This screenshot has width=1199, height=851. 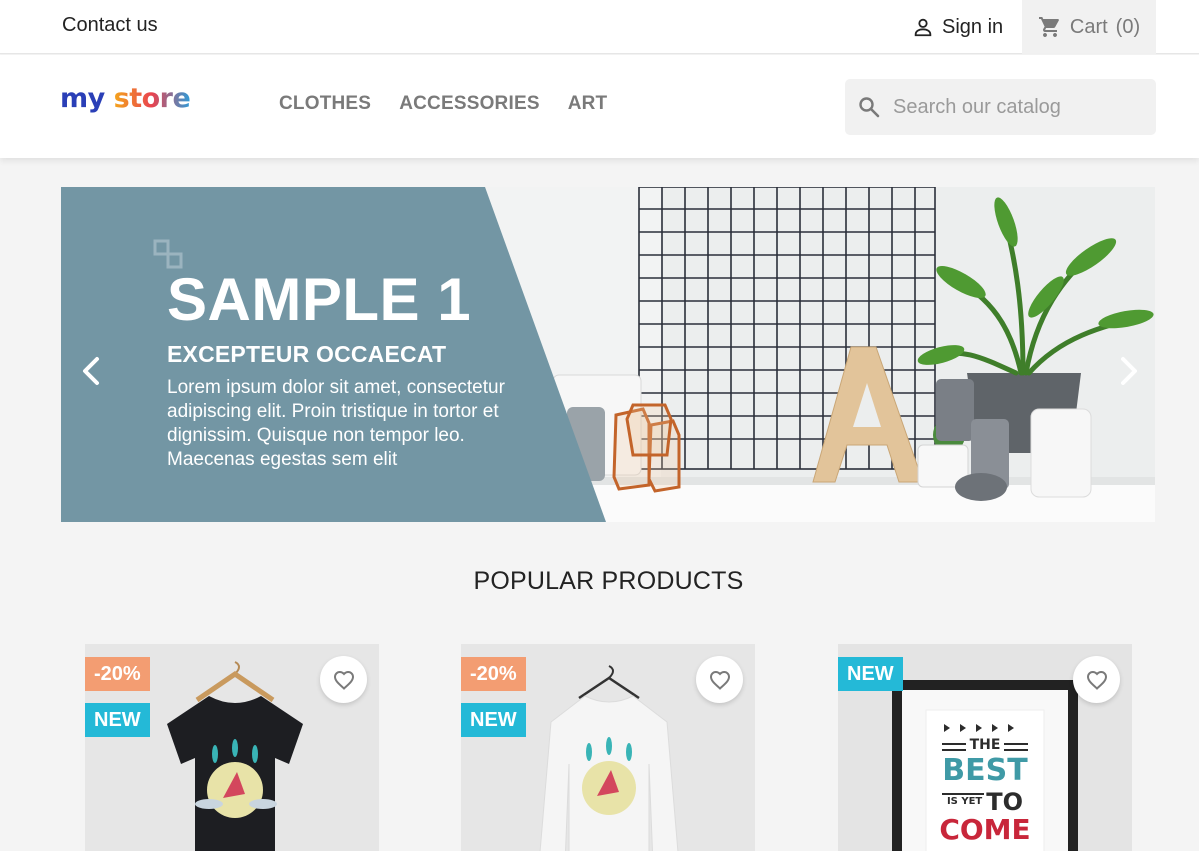 I want to click on contact-us-link: Contact us, so click(x=110, y=25).